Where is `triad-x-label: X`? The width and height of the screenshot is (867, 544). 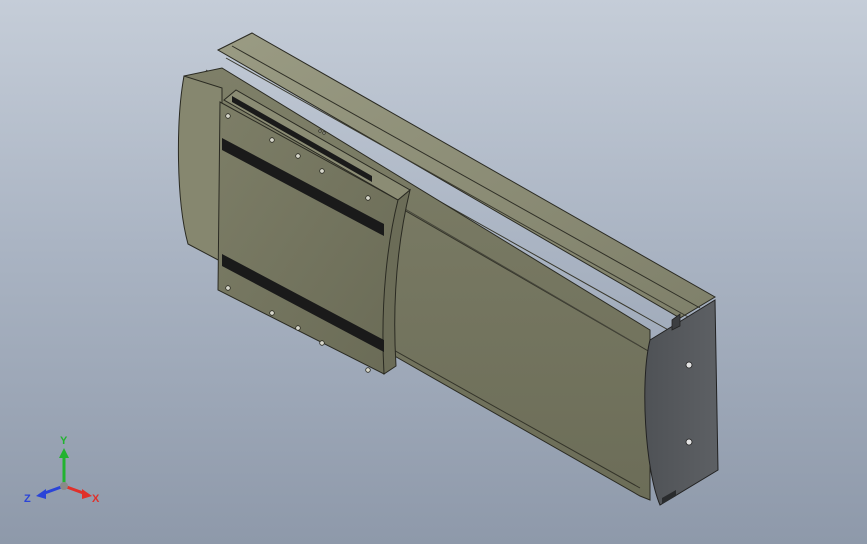 triad-x-label: X is located at coordinates (96, 499).